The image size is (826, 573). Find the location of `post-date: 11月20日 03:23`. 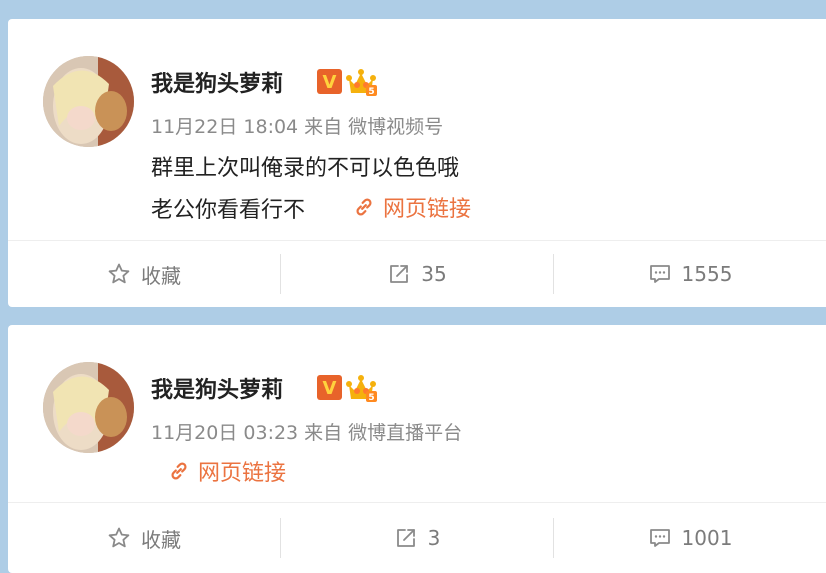

post-date: 11月20日 03:23 is located at coordinates (224, 433).